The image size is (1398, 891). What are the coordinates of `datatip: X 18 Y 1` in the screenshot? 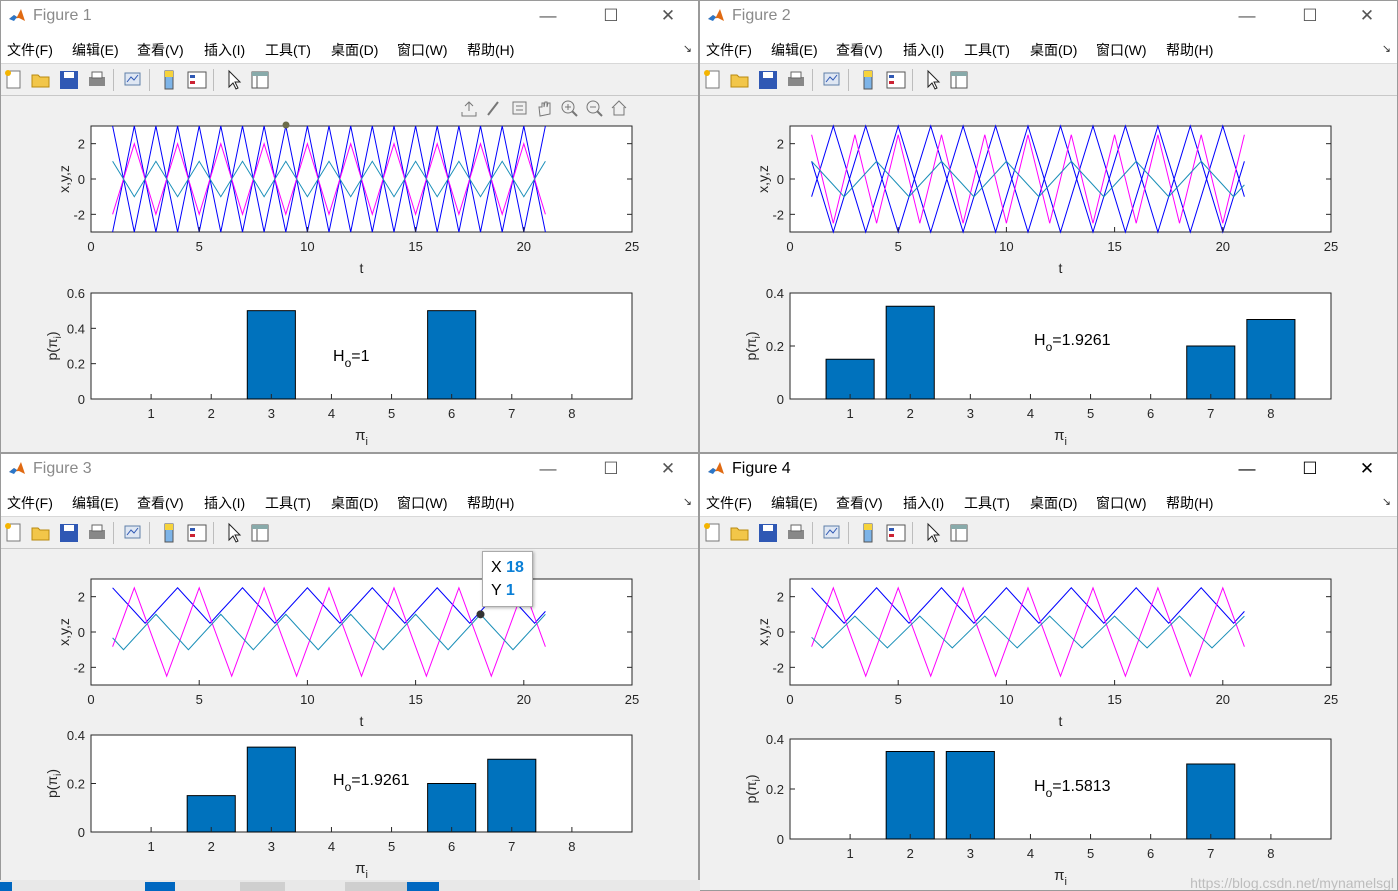 It's located at (507, 579).